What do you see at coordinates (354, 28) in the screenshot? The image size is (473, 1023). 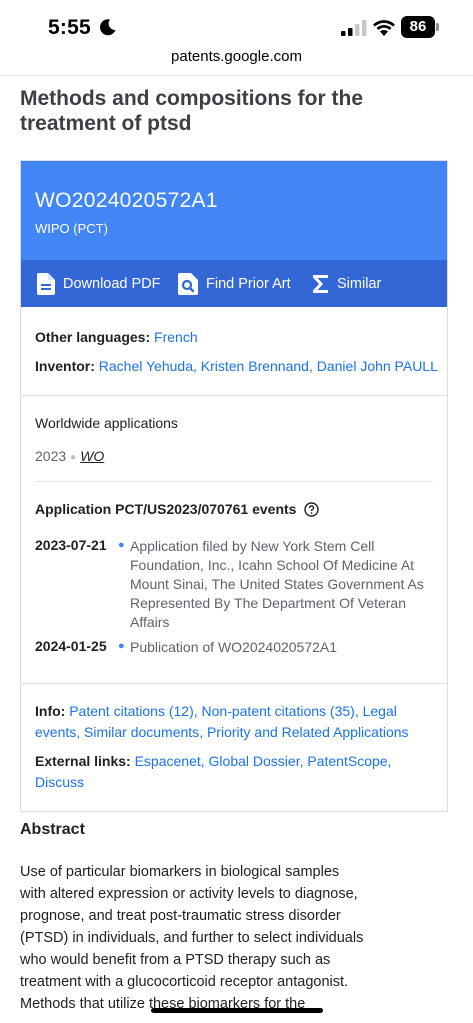 I see `cellular-signal-icon` at bounding box center [354, 28].